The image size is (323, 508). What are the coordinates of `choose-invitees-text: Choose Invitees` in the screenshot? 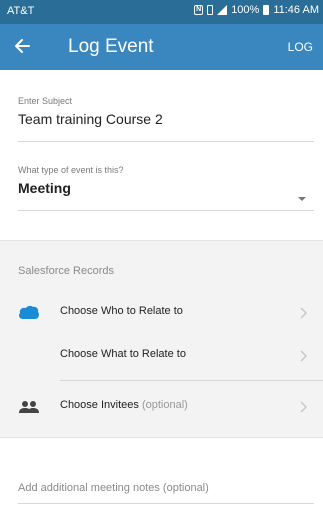 It's located at (99, 405).